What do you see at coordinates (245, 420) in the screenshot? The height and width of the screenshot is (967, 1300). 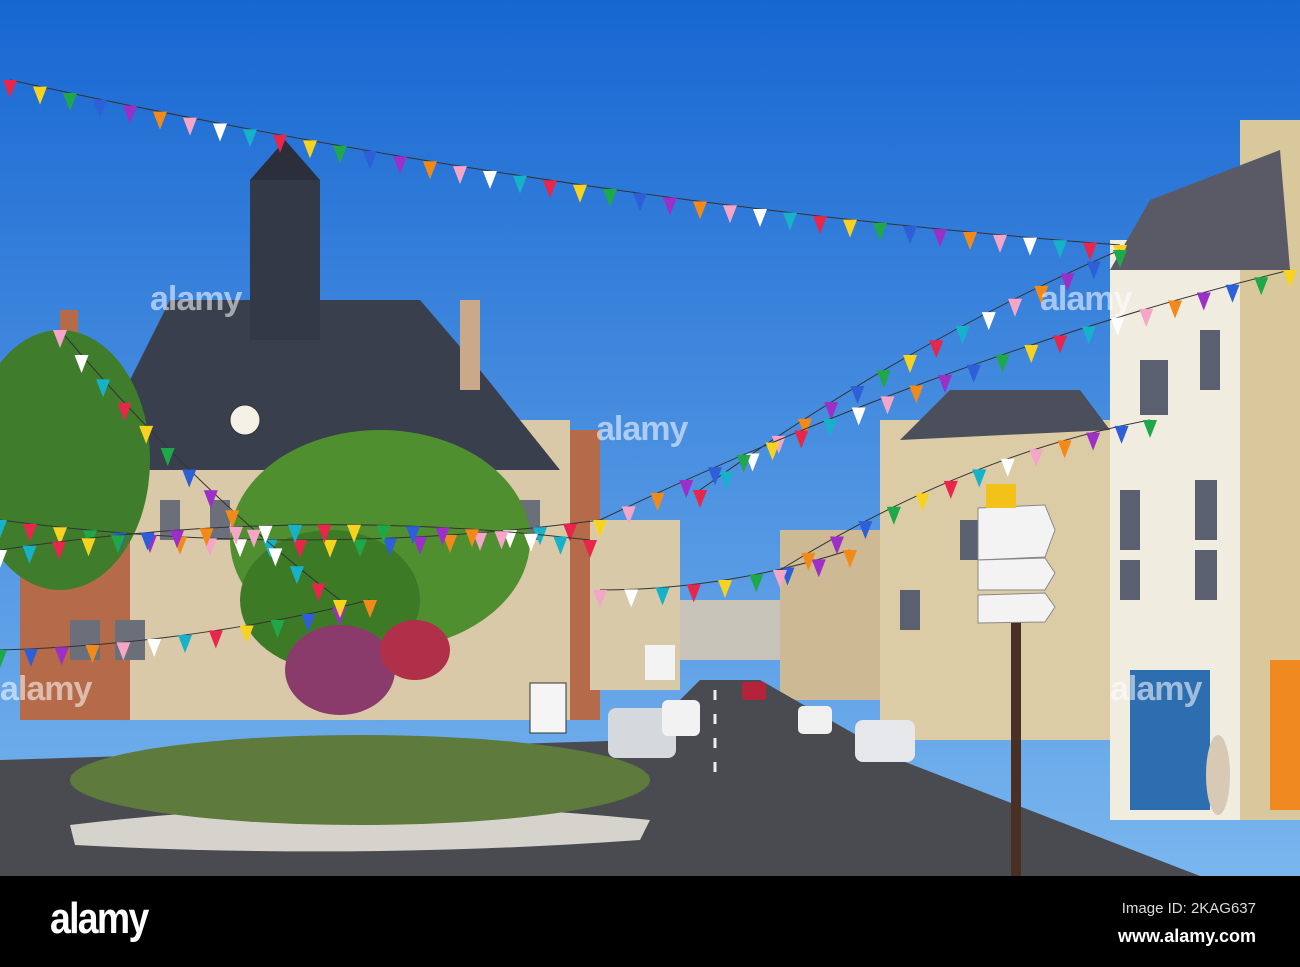 I see `clock` at bounding box center [245, 420].